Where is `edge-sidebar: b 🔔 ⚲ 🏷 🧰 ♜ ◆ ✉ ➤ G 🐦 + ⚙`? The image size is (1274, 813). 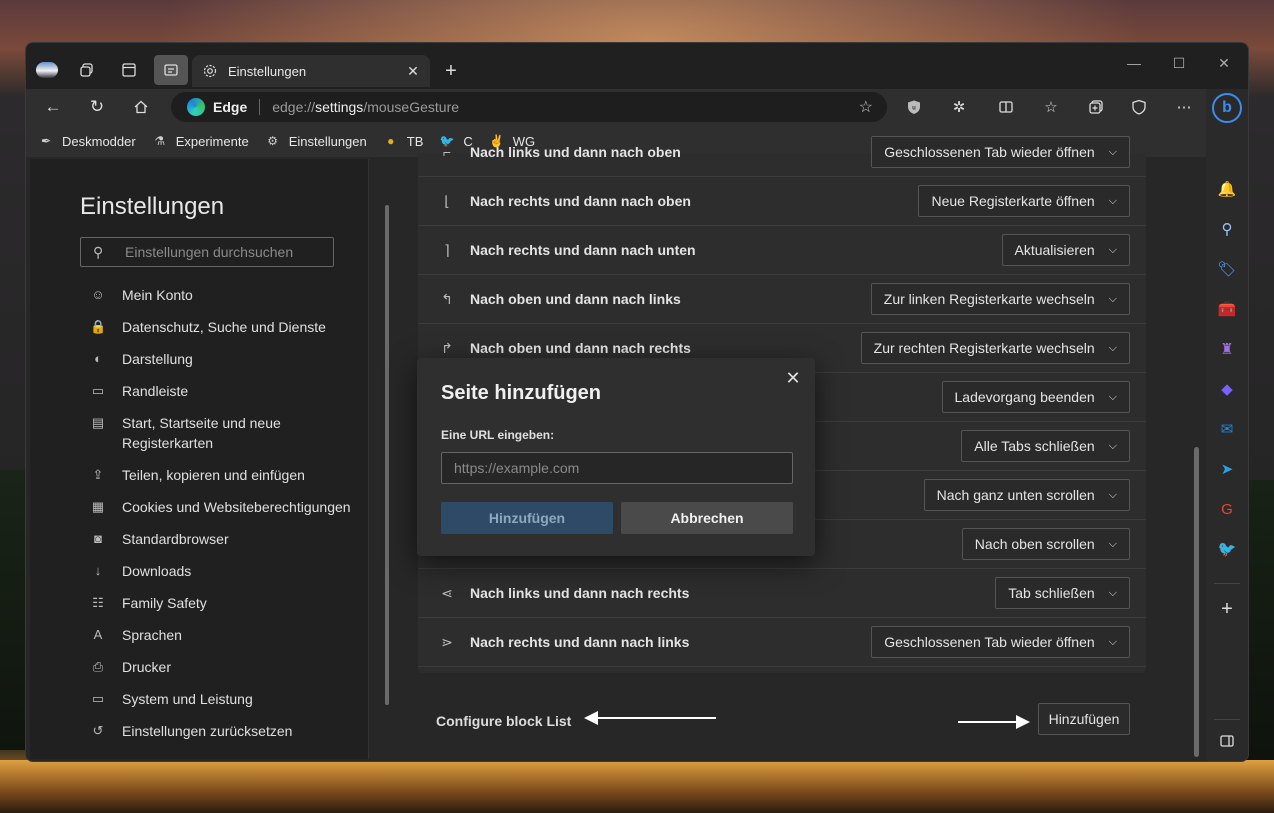 edge-sidebar: b 🔔 ⚲ 🏷 🧰 ♜ ◆ ✉ ➤ G 🐦 + ⚙ is located at coordinates (1227, 425).